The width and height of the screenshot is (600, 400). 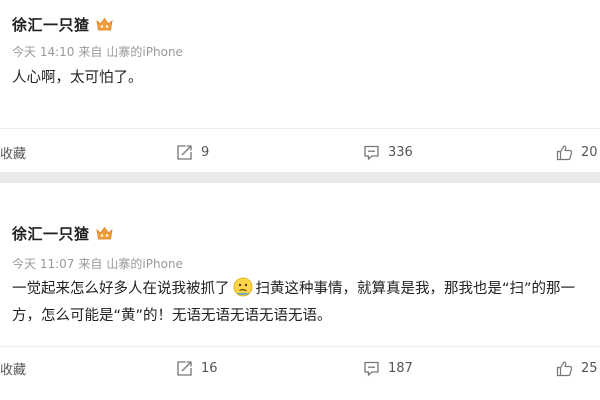 I want to click on repost-count: 9, so click(x=205, y=152).